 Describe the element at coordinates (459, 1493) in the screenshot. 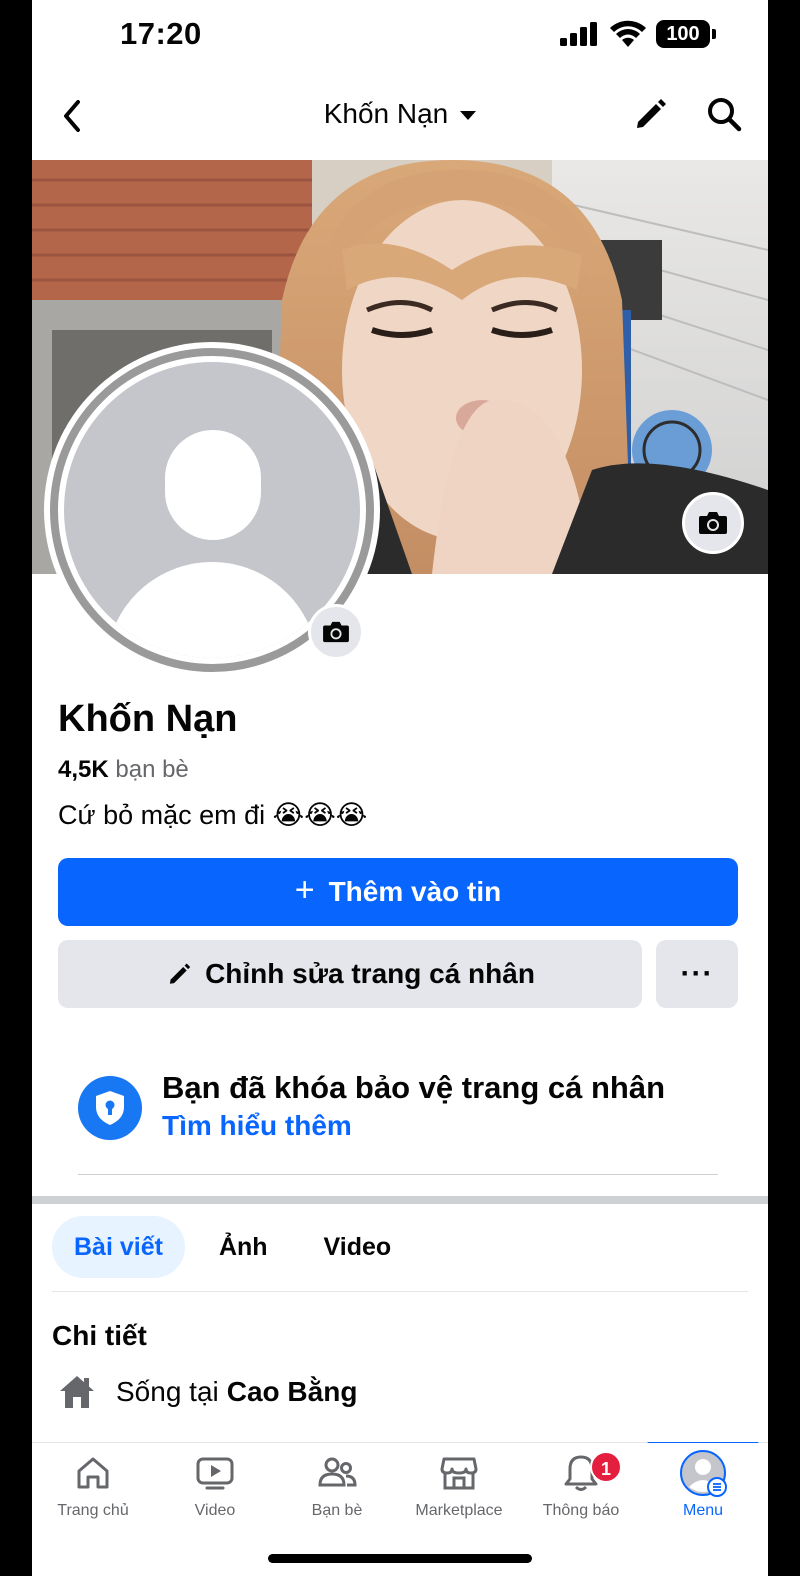

I see `nav-marketplace: Marketplace` at that location.